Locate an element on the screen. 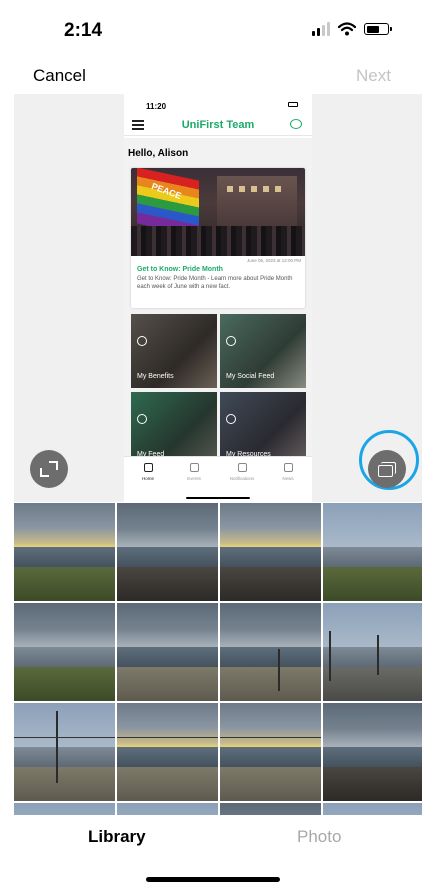 This screenshot has width=423, height=884. preview-card-title: Get to Know: Pride Month is located at coordinates (180, 269).